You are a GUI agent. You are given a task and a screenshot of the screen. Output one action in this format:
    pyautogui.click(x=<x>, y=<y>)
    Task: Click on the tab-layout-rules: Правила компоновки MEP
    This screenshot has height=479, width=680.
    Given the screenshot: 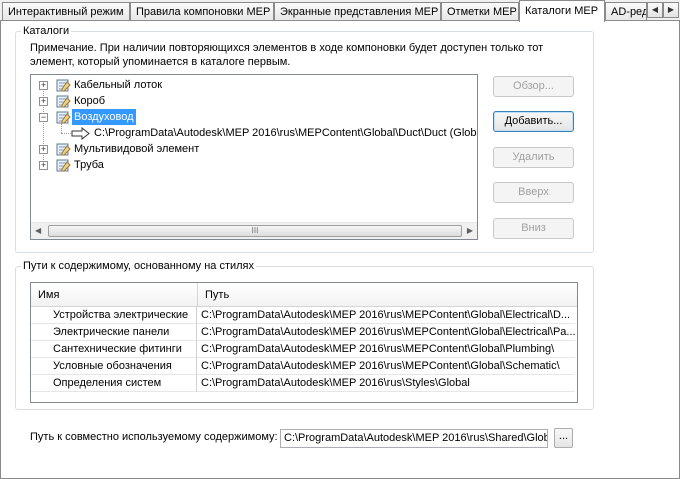 What is the action you would take?
    pyautogui.click(x=202, y=11)
    